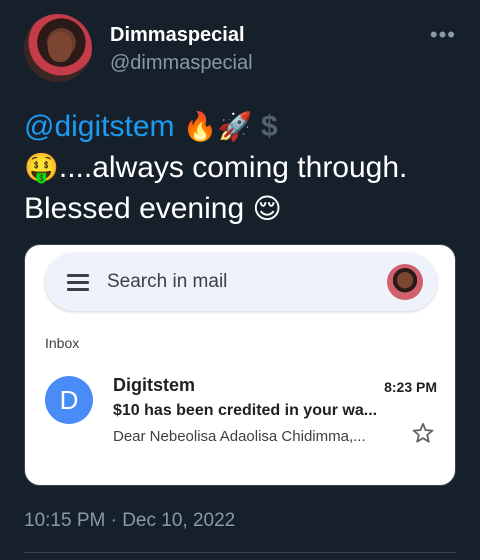  I want to click on author-display-name: Dimmaspecial, so click(177, 35).